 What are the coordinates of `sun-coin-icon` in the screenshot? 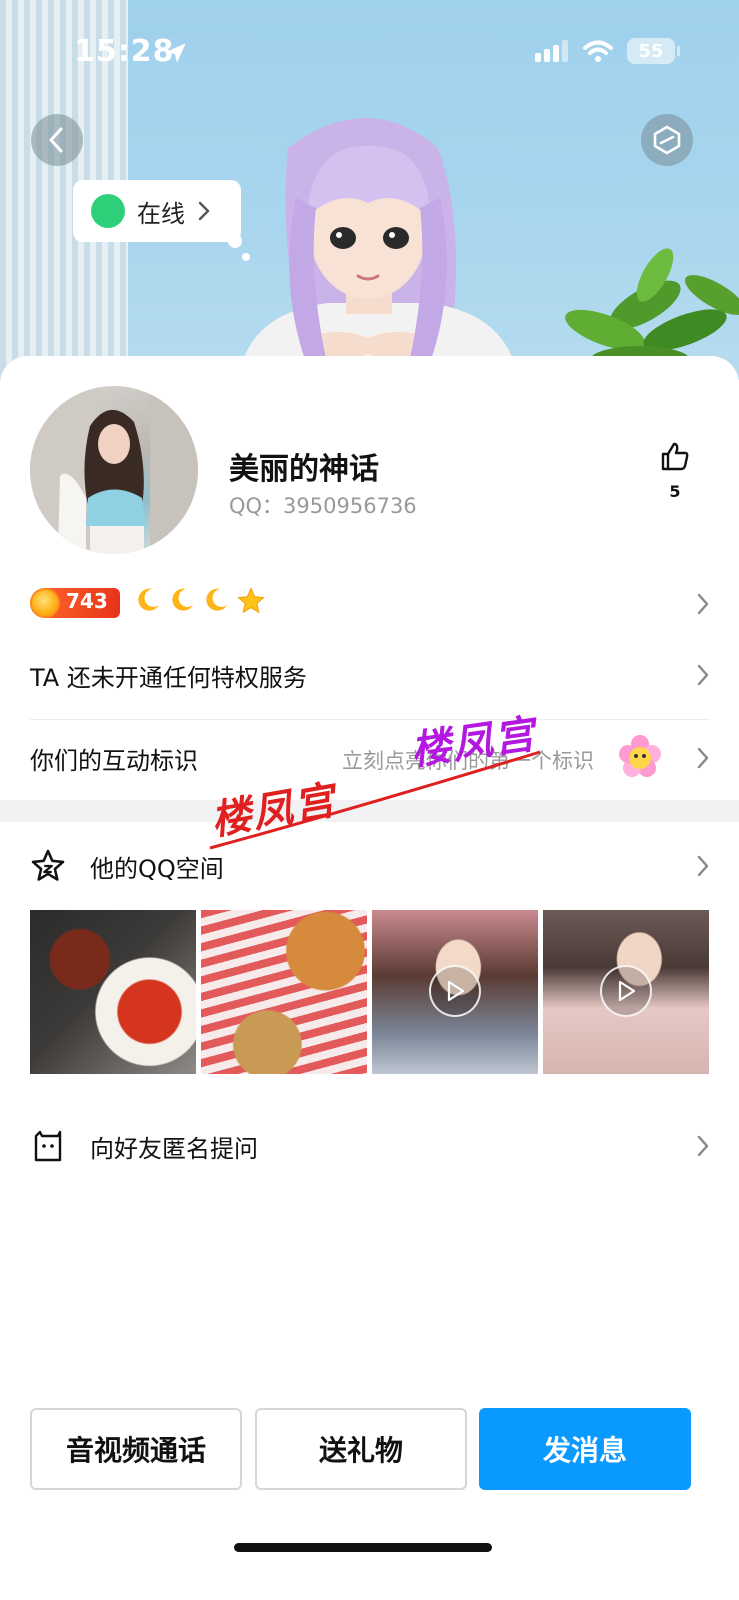 It's located at (45, 603).